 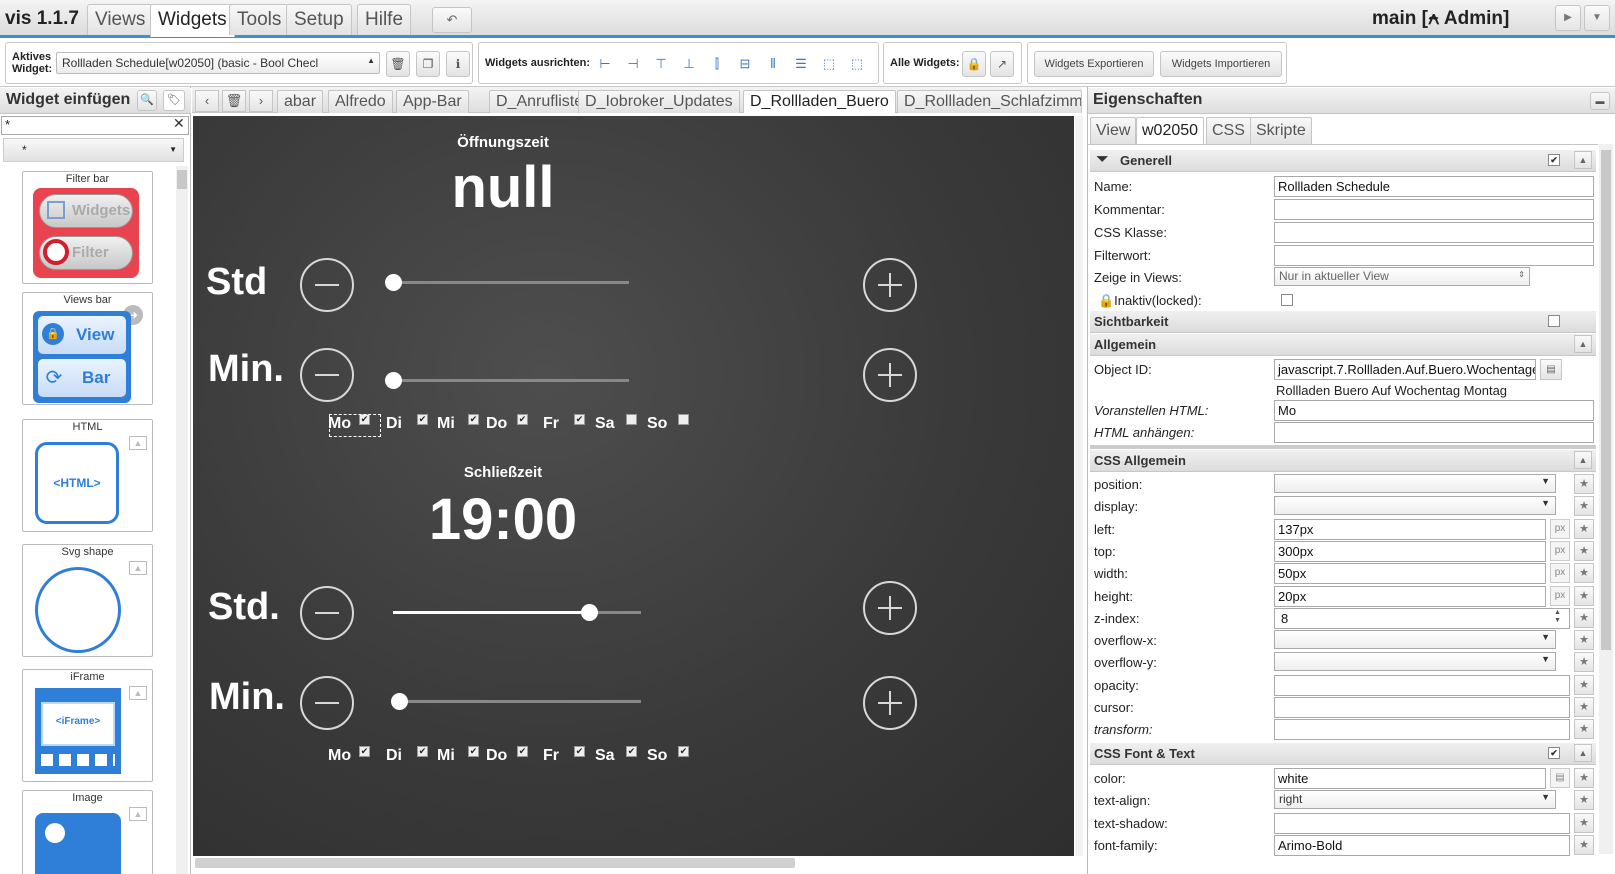 What do you see at coordinates (1551, 369) in the screenshot?
I see `object-browser-icon: ▤` at bounding box center [1551, 369].